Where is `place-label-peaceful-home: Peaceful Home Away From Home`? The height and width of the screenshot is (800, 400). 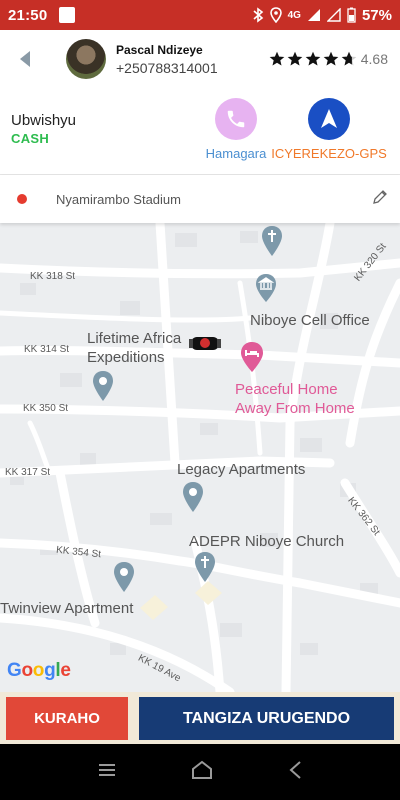
place-label-peaceful-home: Peaceful Home Away From Home is located at coordinates (295, 399).